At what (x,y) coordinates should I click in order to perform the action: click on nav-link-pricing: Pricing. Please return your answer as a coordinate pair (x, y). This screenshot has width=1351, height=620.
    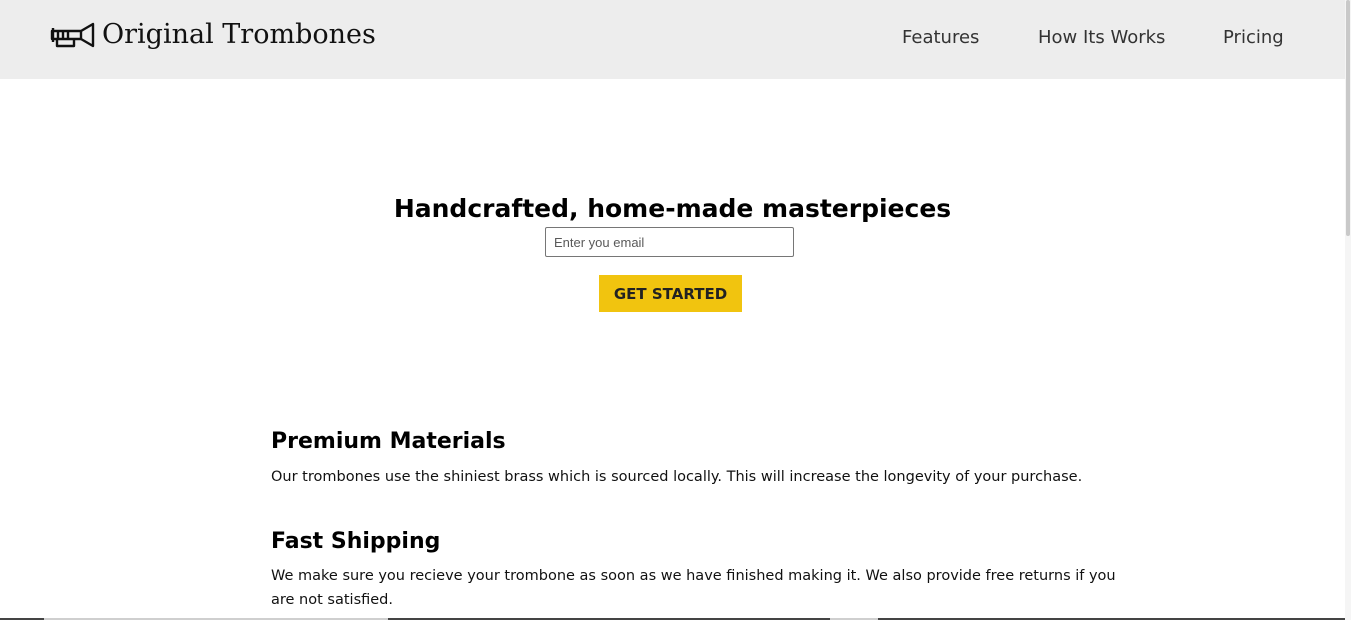
    Looking at the image, I should click on (1253, 38).